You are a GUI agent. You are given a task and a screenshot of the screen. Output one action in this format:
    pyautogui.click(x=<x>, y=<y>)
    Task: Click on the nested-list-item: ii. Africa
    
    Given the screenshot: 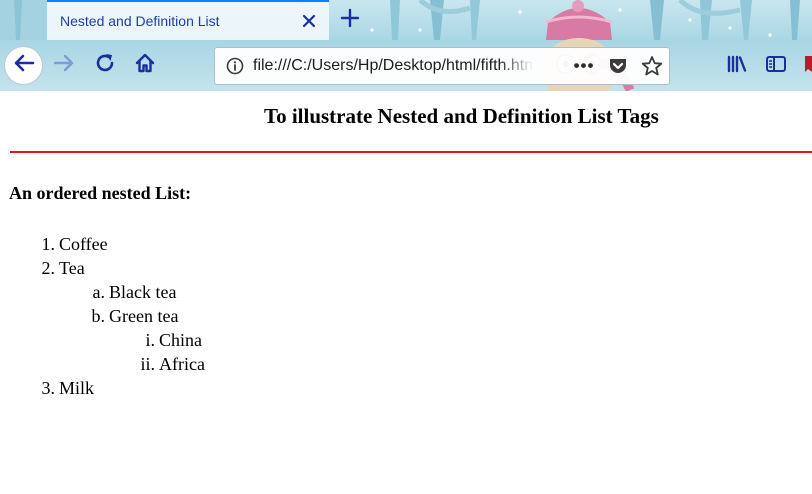 What is the action you would take?
    pyautogui.click(x=150, y=364)
    